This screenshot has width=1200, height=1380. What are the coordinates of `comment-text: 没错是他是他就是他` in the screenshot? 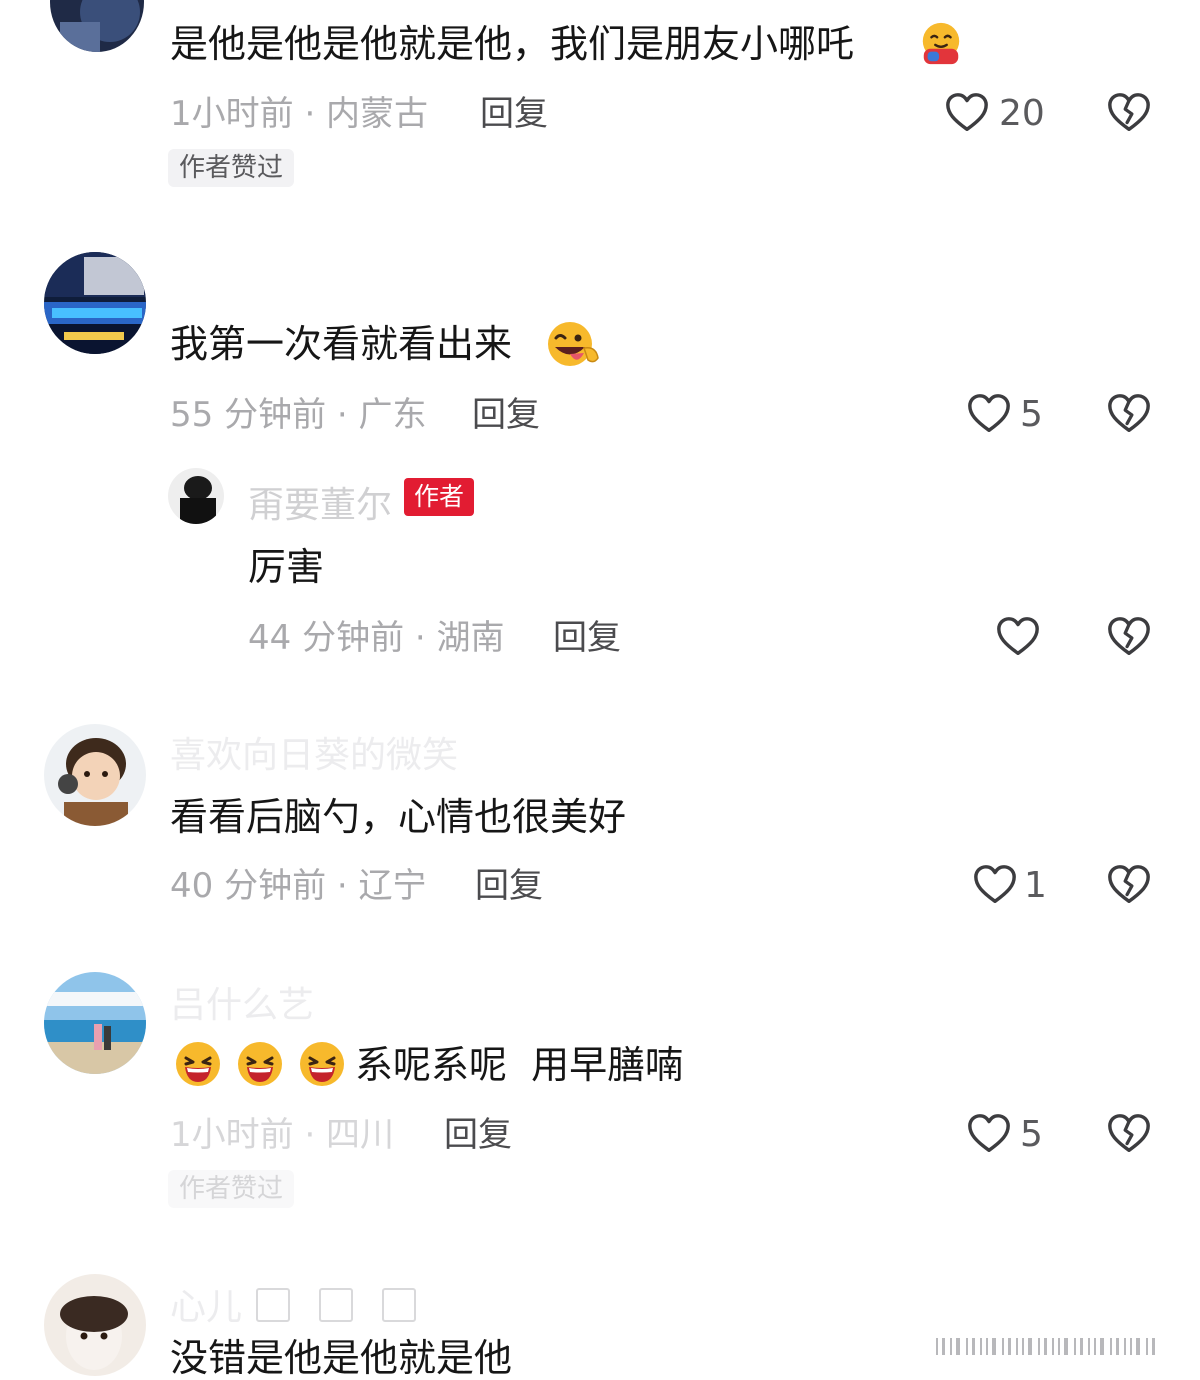 It's located at (341, 1358).